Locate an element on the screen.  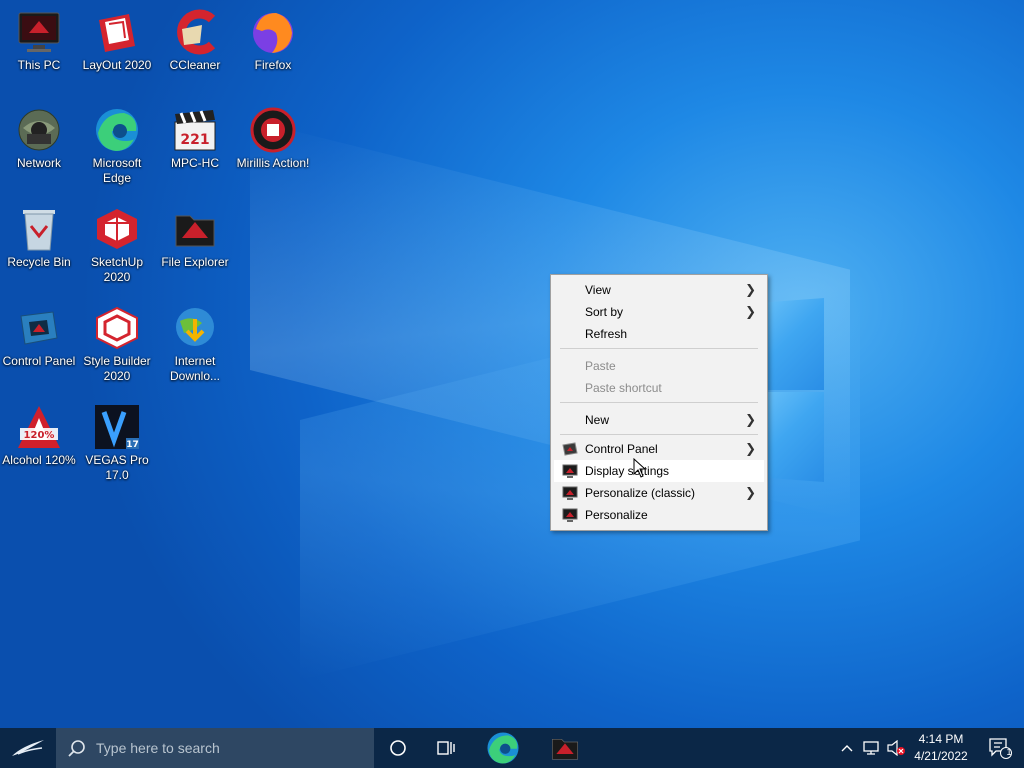
desktop-icon-alcohol: 120% Alcohol 120% is located at coordinates (39, 432).